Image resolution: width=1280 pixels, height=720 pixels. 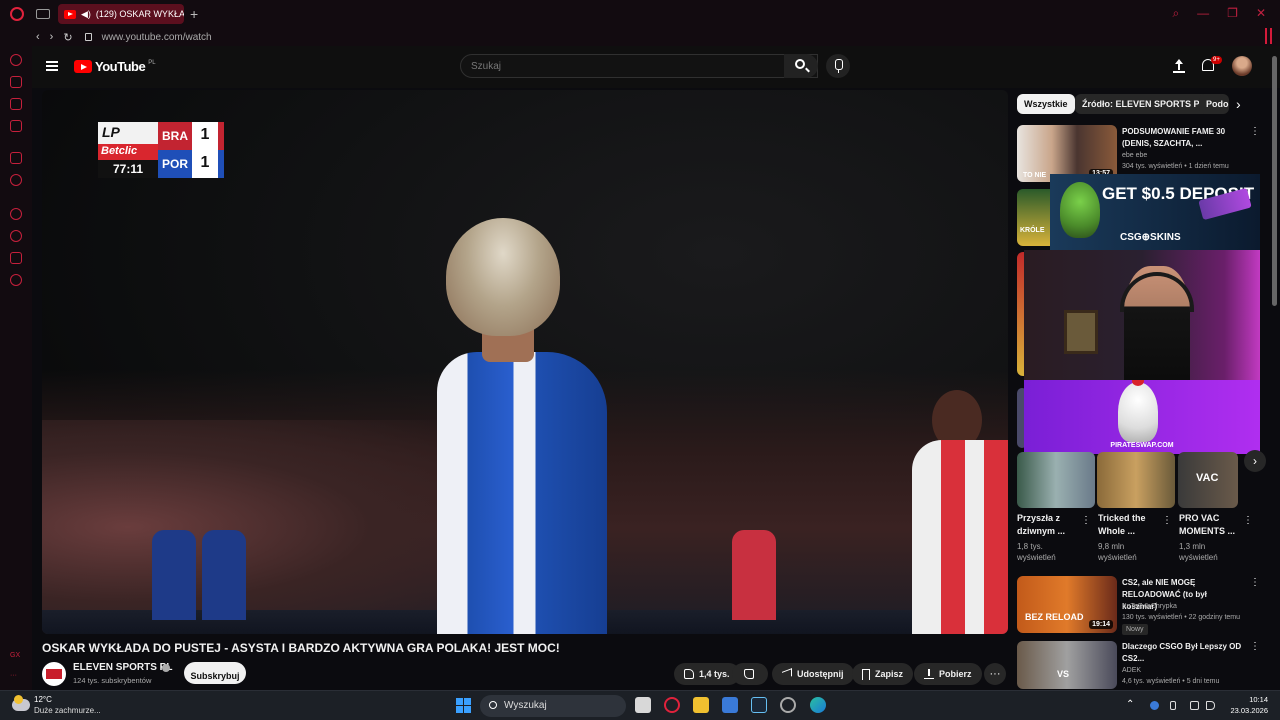 I want to click on minimize-icon: —, so click(x=1203, y=13).